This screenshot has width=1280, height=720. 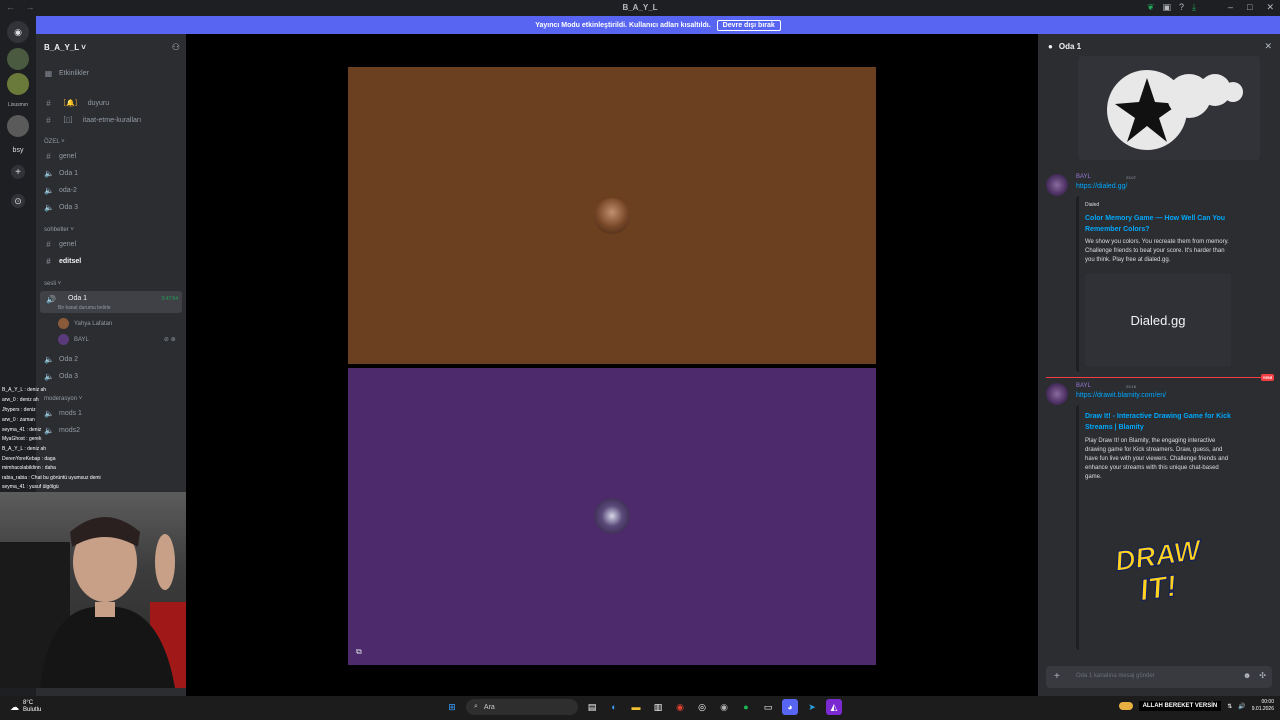 What do you see at coordinates (111, 302) in the screenshot?
I see `active-voice-channel: 🔊 Oda 1 3:47:54 Bir kanal durumu belirle` at bounding box center [111, 302].